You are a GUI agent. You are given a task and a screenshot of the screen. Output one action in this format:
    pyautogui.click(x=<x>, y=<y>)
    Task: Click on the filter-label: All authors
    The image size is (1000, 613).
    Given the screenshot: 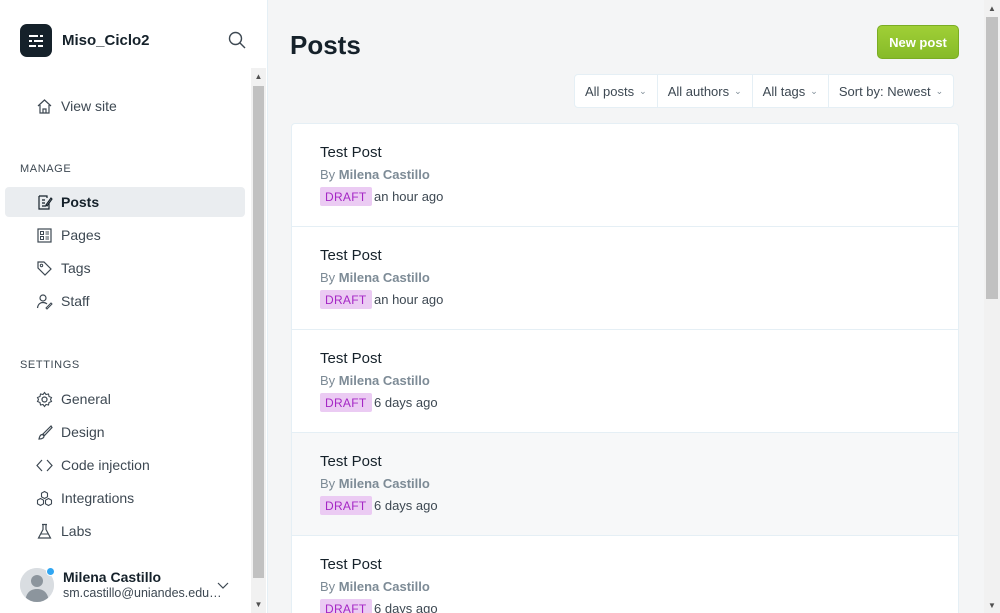 What is the action you would take?
    pyautogui.click(x=698, y=91)
    